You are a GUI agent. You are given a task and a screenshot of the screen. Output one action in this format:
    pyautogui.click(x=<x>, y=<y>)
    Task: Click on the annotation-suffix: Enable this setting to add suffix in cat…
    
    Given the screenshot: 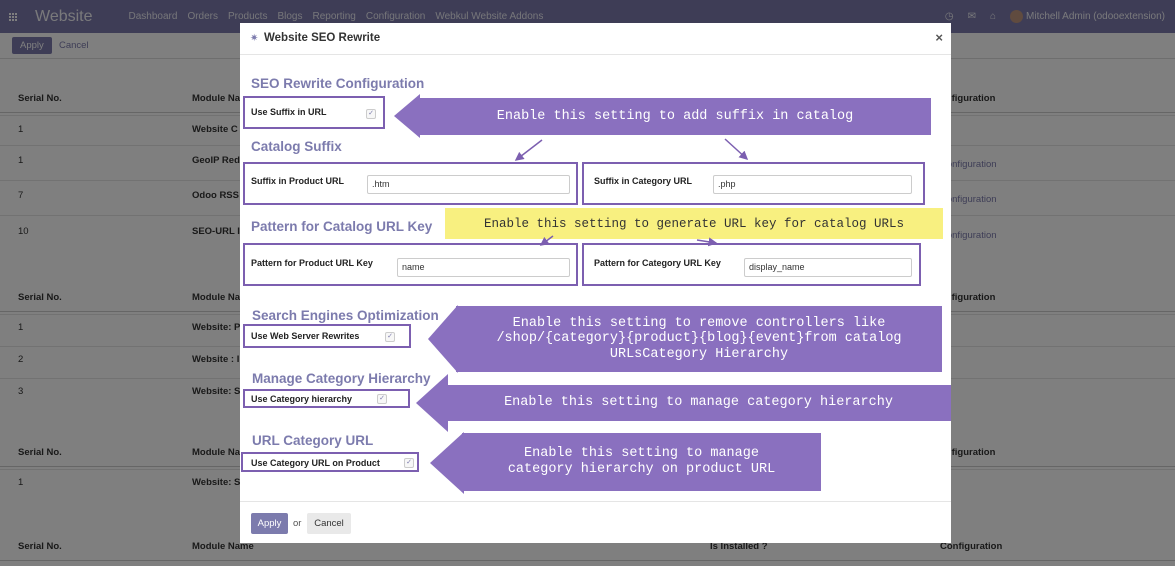 What is the action you would take?
    pyautogui.click(x=675, y=116)
    